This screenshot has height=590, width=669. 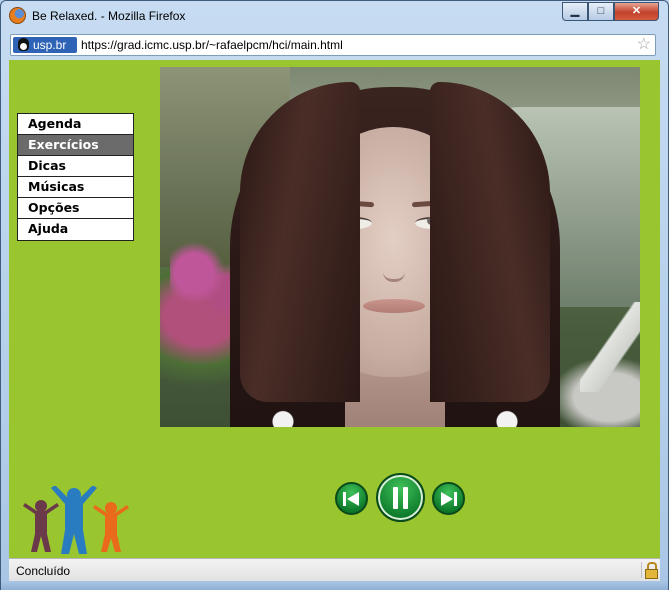 I want to click on menu-item-opcoes: Opções, so click(x=75, y=208).